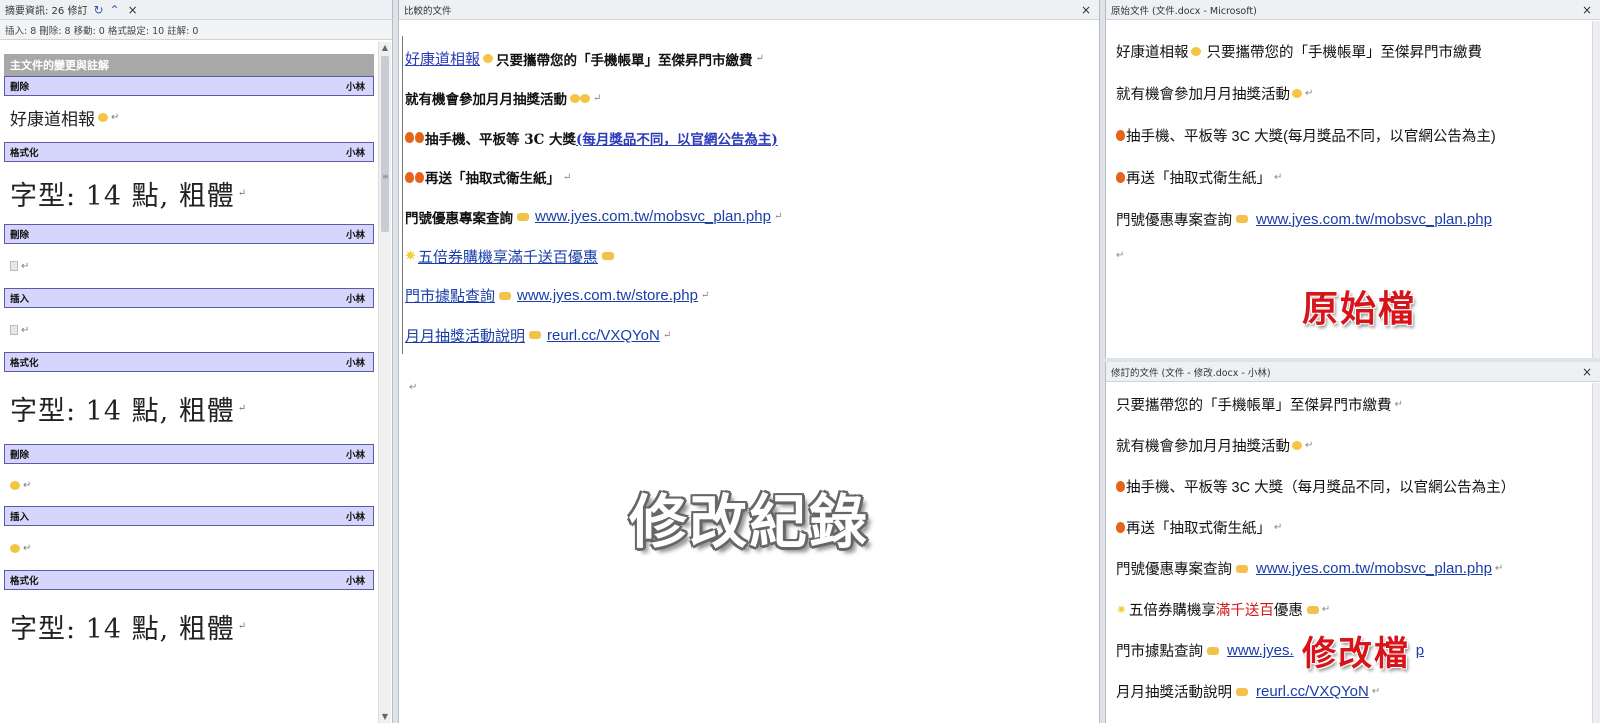 The image size is (1600, 723). What do you see at coordinates (1353, 10) in the screenshot?
I see `original-document-titlebar: 原始文件 (文件.docx - Microsoft) ×` at bounding box center [1353, 10].